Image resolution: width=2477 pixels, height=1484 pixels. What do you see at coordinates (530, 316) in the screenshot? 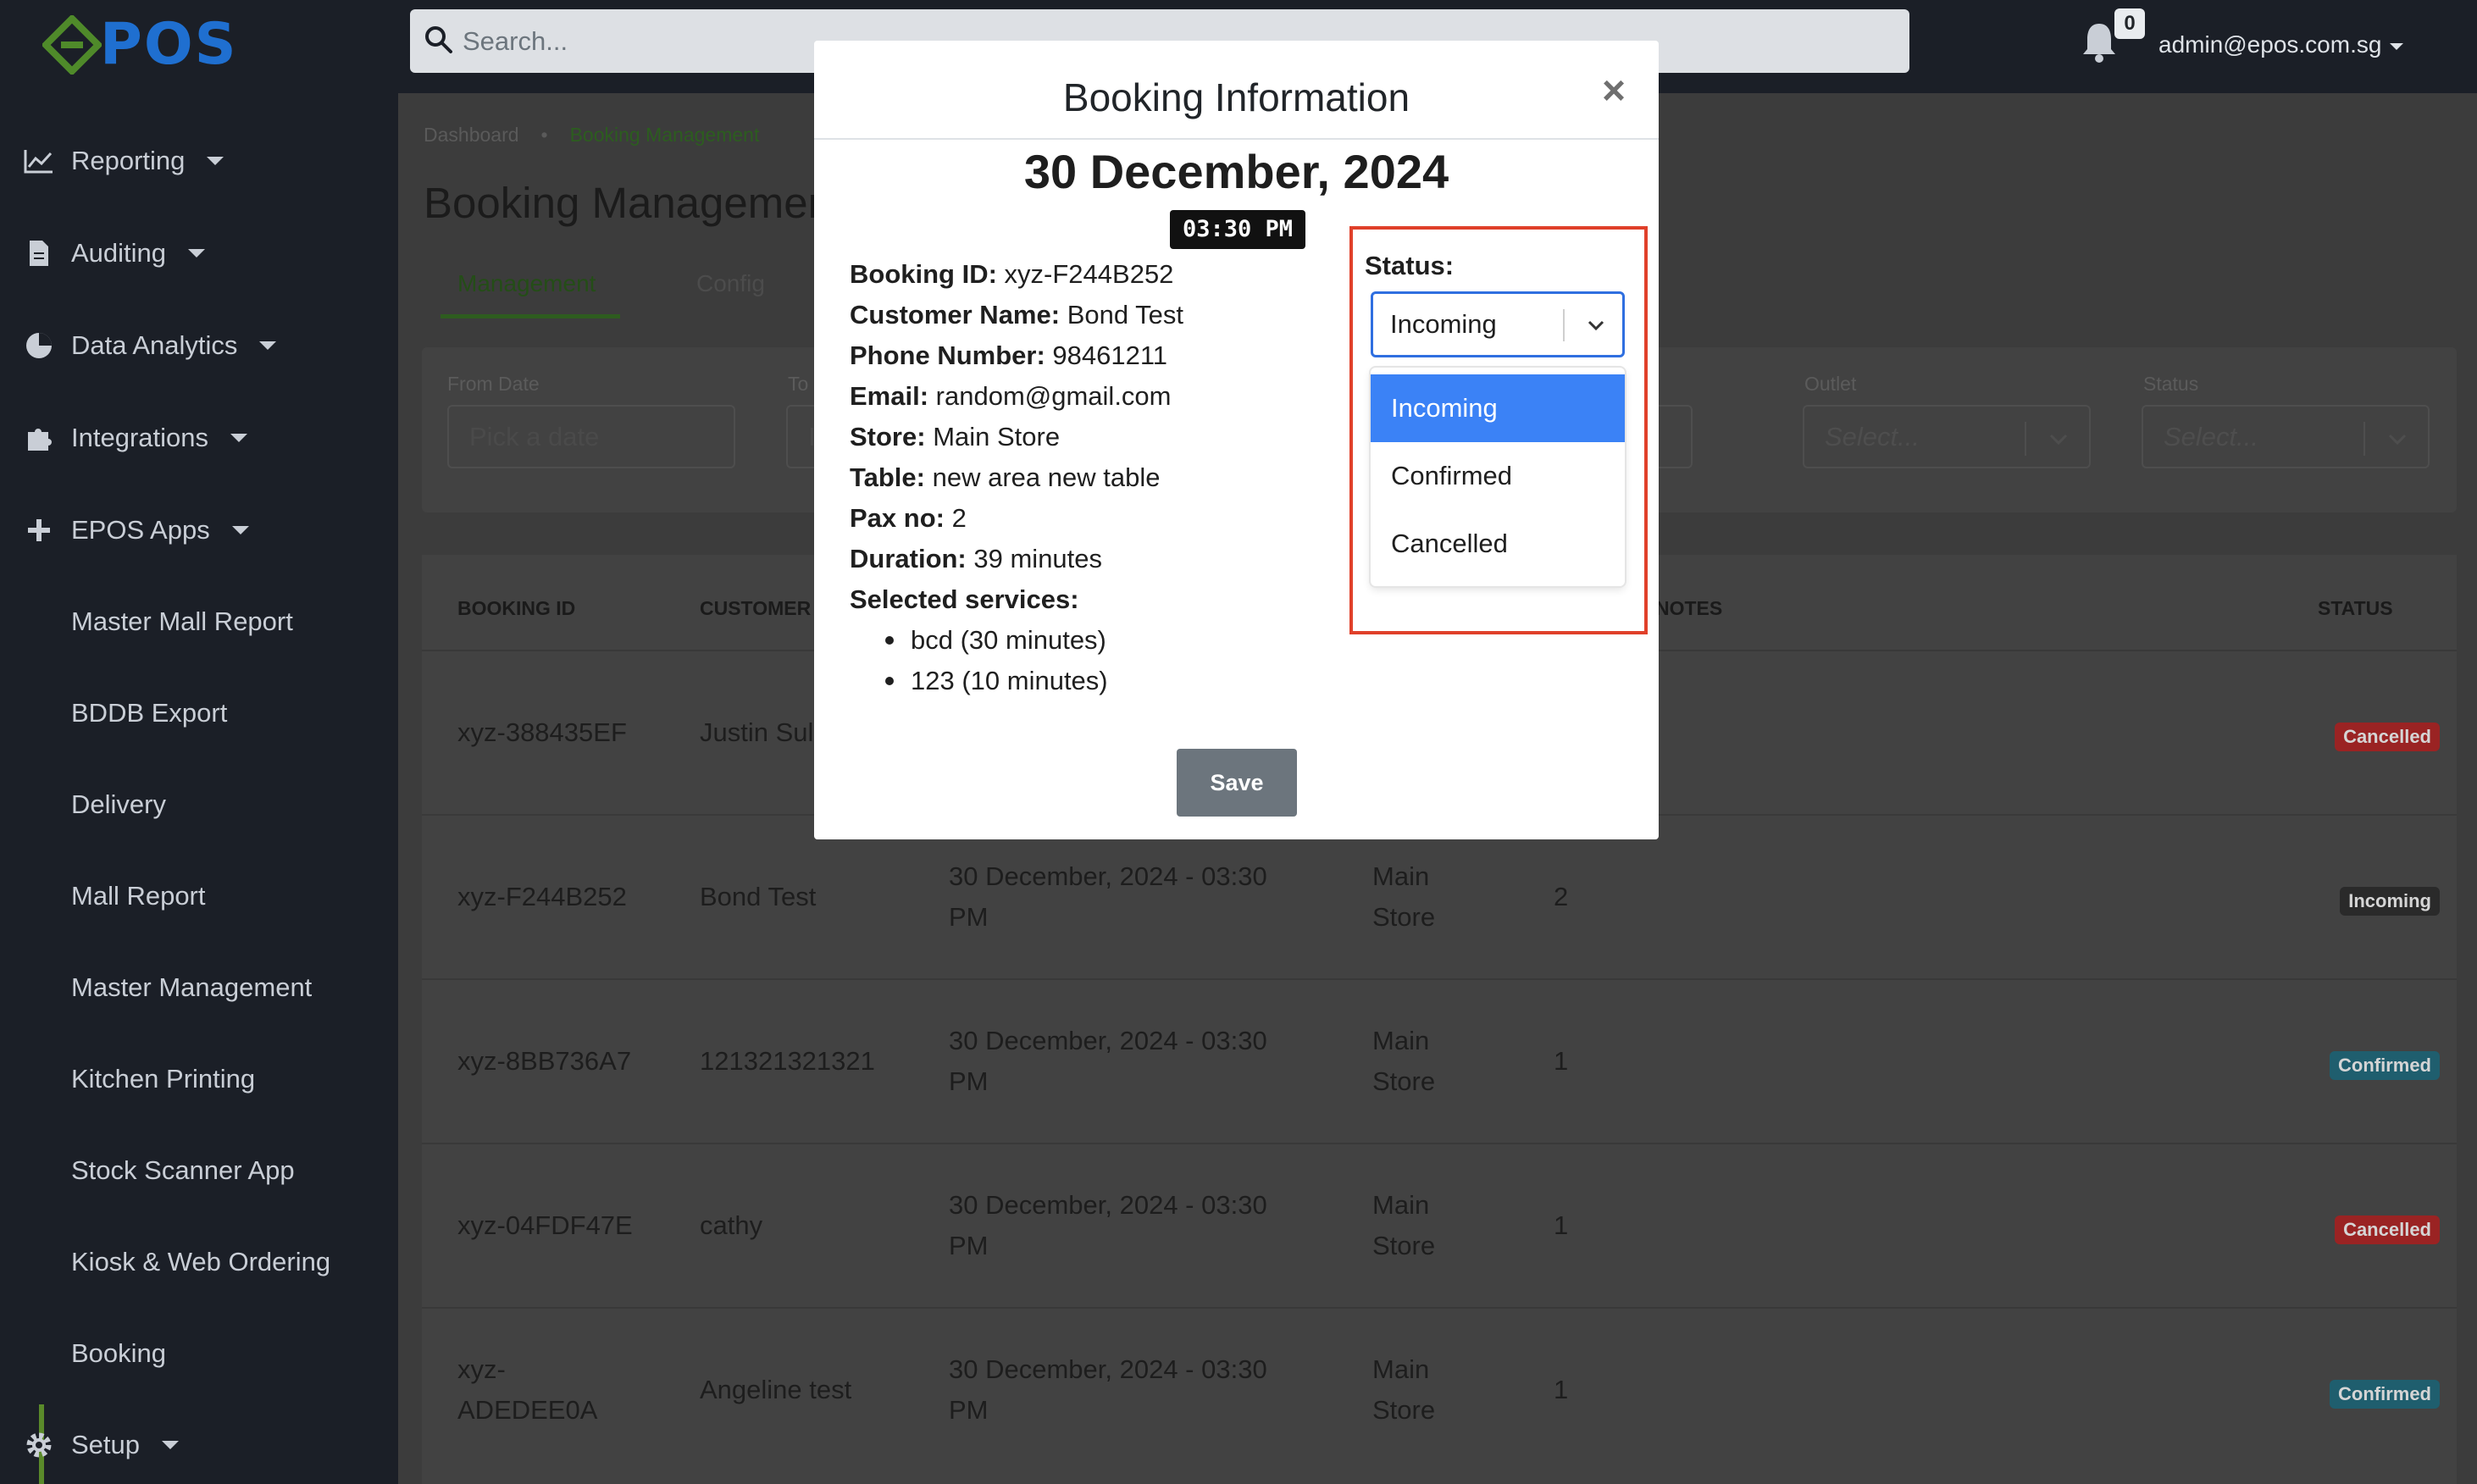
I see `active-tab-underline` at bounding box center [530, 316].